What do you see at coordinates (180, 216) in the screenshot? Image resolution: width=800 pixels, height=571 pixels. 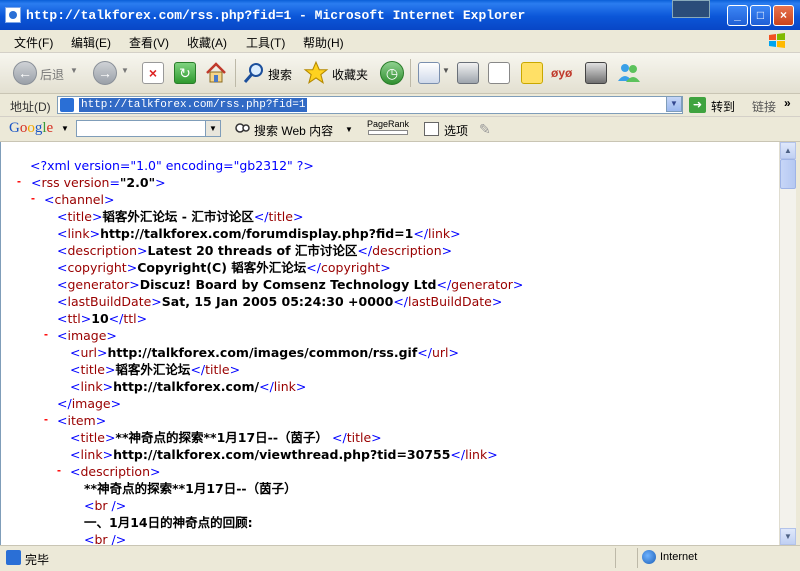 I see `channel-title: <title>韬客外汇论坛 - 汇市讨论区</title>` at bounding box center [180, 216].